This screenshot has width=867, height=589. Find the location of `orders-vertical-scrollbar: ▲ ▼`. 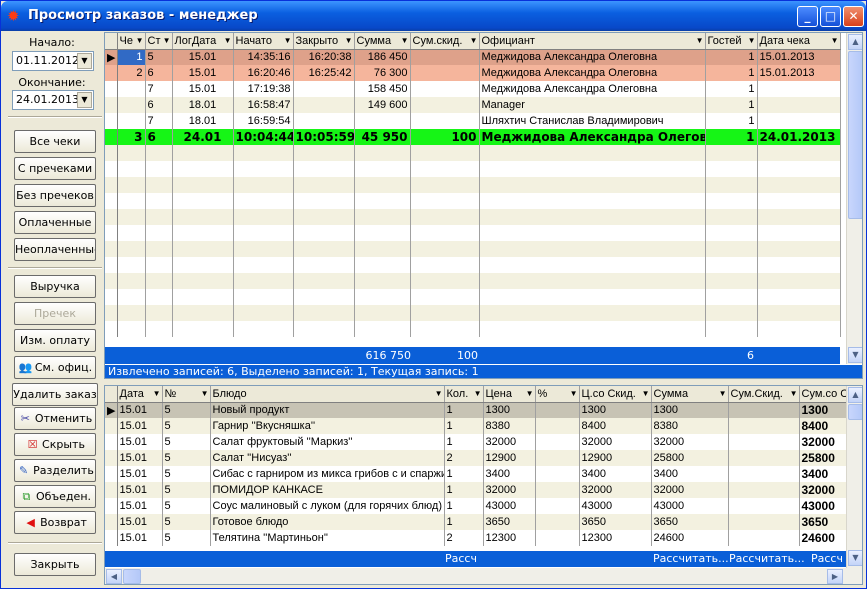

orders-vertical-scrollbar: ▲ ▼ is located at coordinates (854, 198).